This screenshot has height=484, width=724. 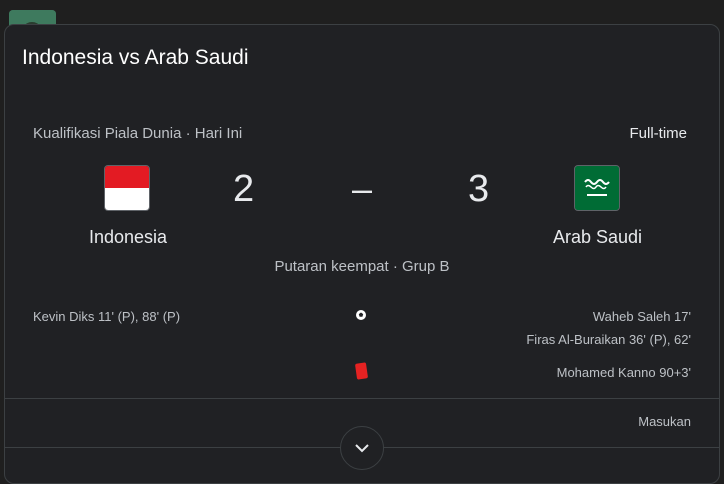 I want to click on match-status: Full-time, so click(x=658, y=133).